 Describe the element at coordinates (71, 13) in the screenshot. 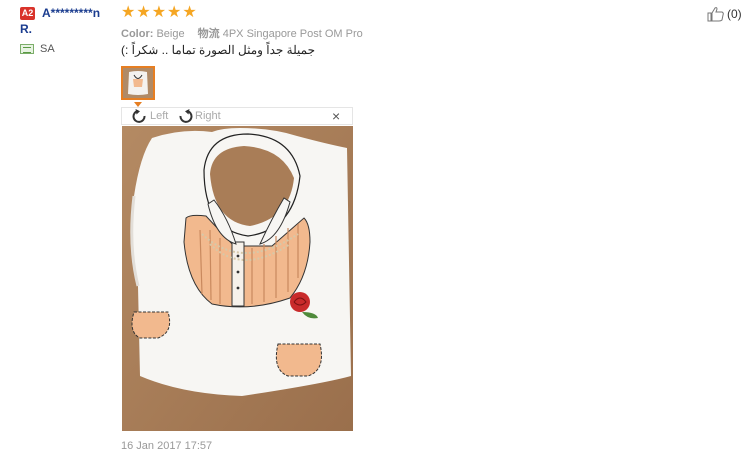

I see `reviewer-name: A*********n` at that location.